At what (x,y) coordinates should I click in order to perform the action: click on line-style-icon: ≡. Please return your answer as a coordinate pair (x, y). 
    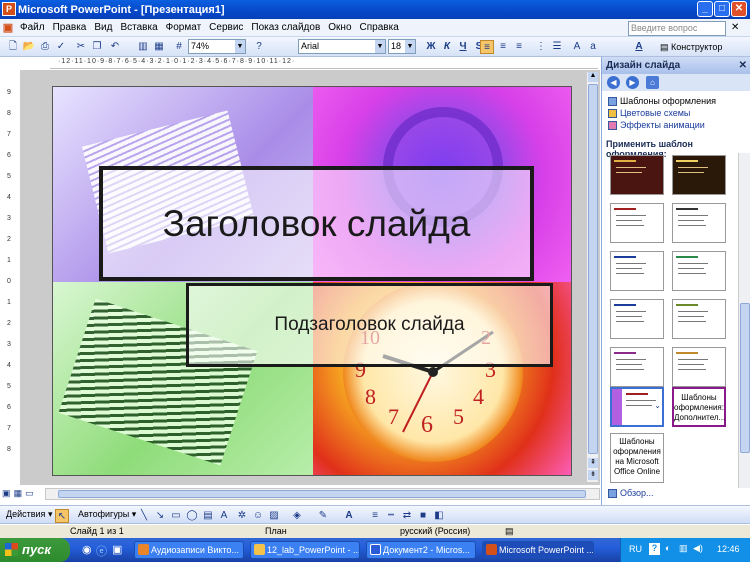
    Looking at the image, I should click on (375, 516).